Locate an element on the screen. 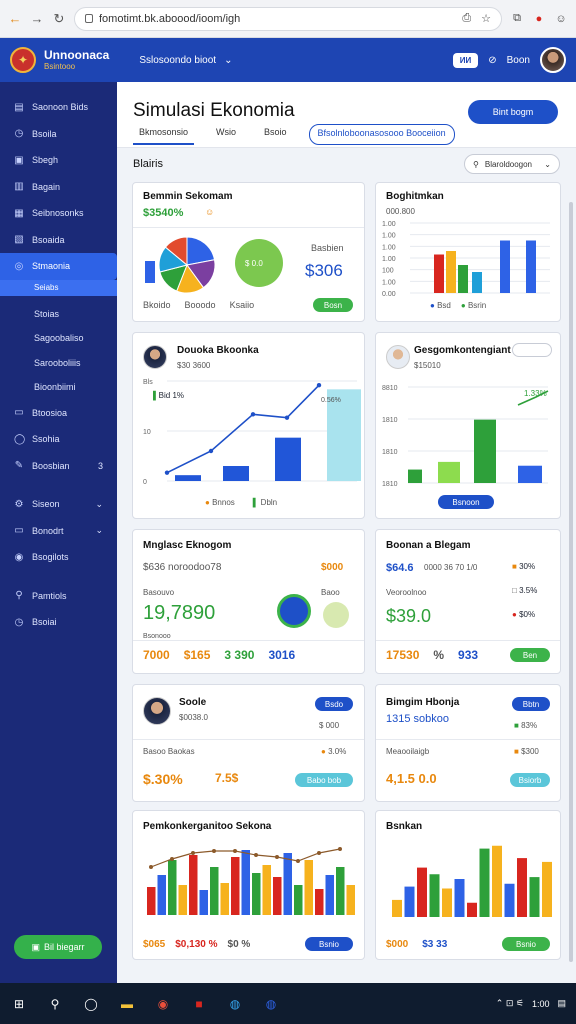  sidebar-item: Bioonbiimi is located at coordinates (58, 387).